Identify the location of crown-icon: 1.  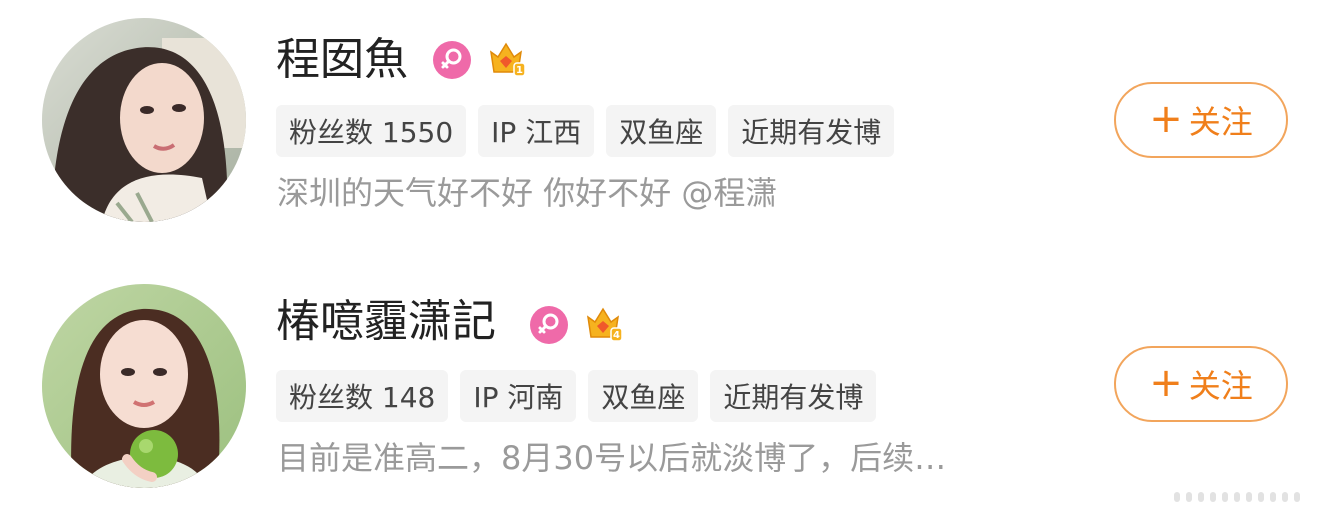
(506, 58).